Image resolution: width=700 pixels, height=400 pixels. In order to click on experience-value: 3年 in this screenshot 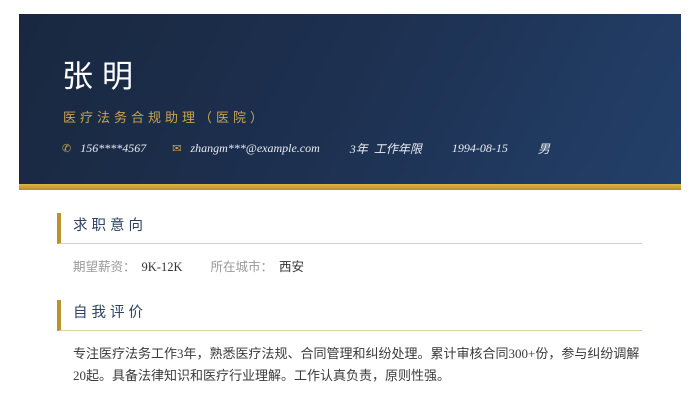, I will do `click(358, 149)`.